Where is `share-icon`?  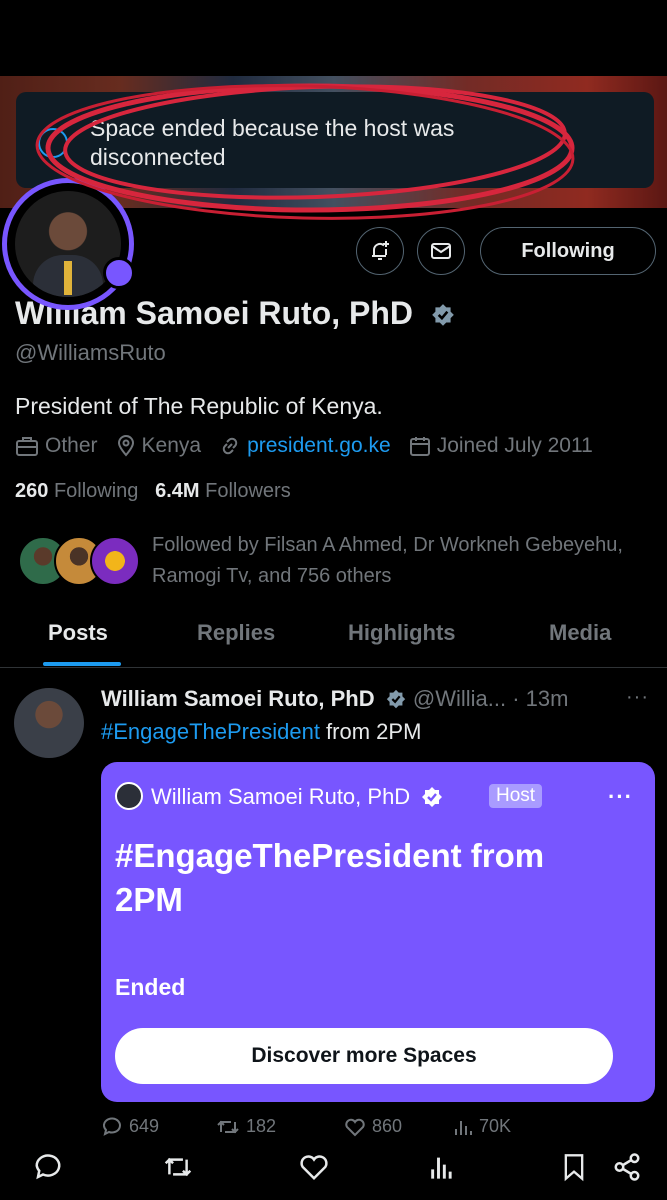 share-icon is located at coordinates (627, 1167).